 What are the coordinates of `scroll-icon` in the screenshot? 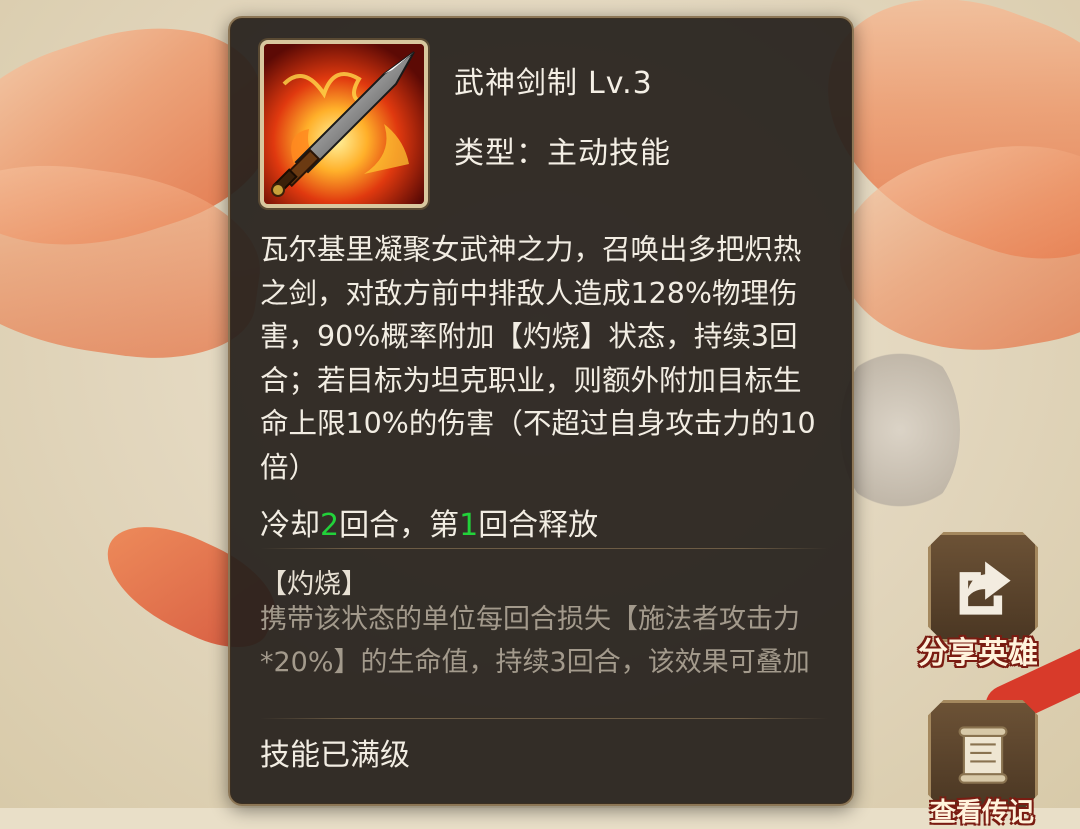 It's located at (983, 755).